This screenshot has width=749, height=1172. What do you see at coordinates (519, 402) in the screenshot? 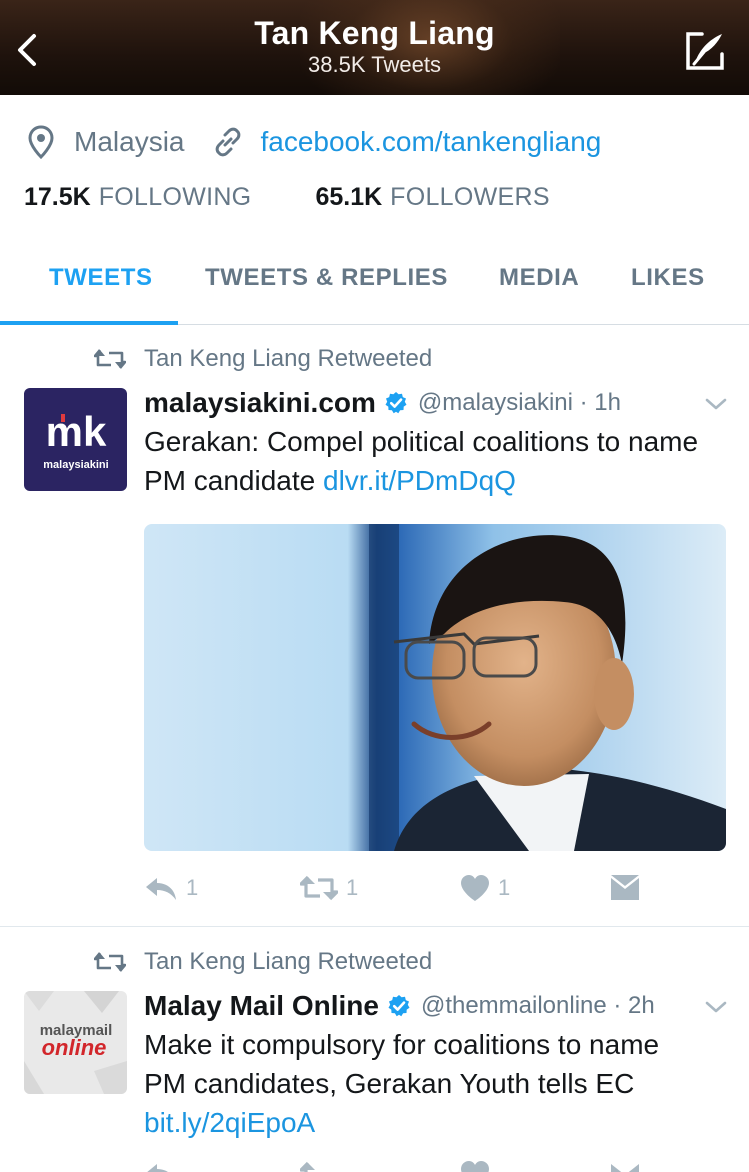
I see `author-handle-time: @malaysiakini · 1h` at bounding box center [519, 402].